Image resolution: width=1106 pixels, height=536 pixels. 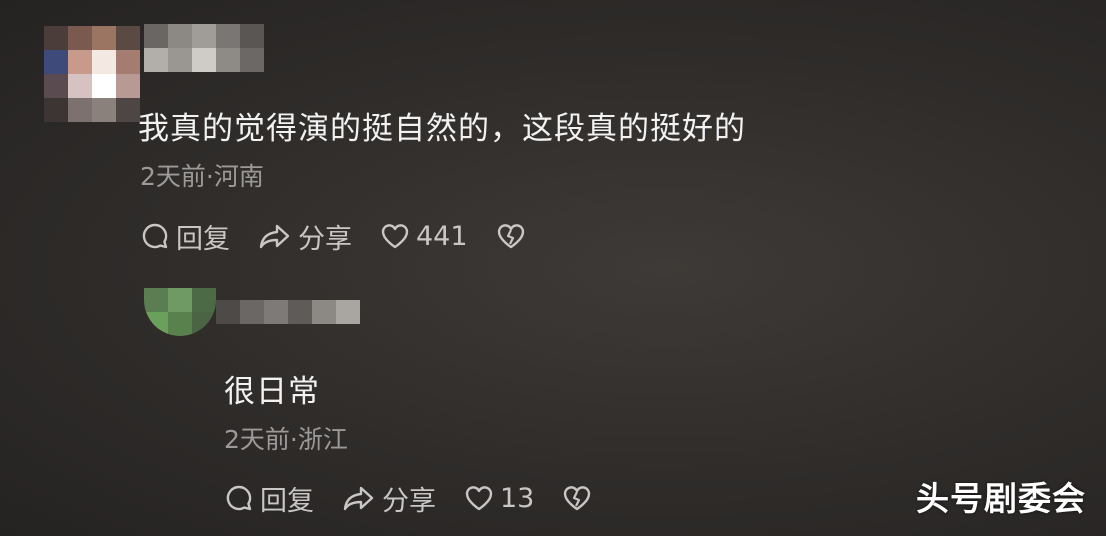 What do you see at coordinates (517, 498) in the screenshot?
I see `like-count: 13` at bounding box center [517, 498].